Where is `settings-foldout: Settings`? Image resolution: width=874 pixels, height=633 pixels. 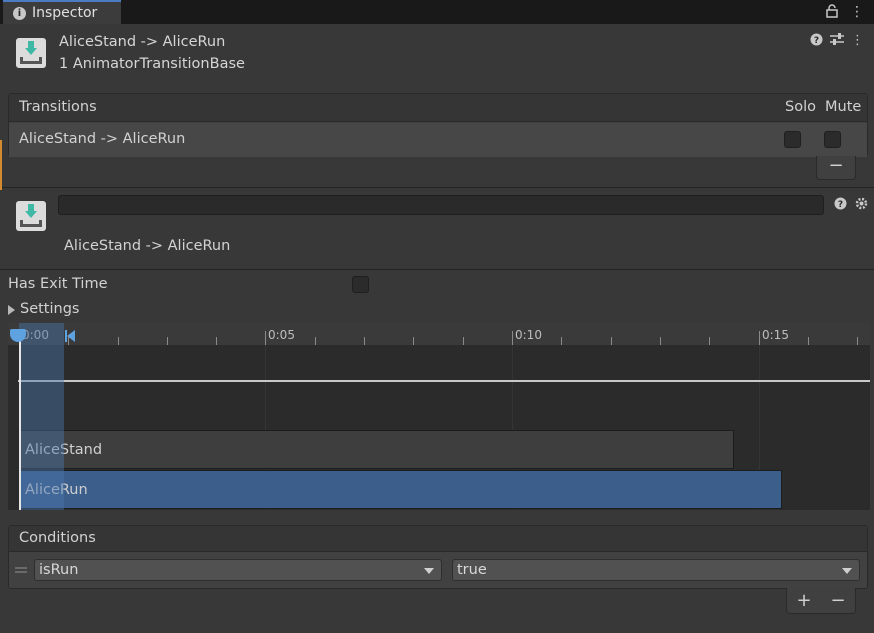
settings-foldout: Settings is located at coordinates (49, 309).